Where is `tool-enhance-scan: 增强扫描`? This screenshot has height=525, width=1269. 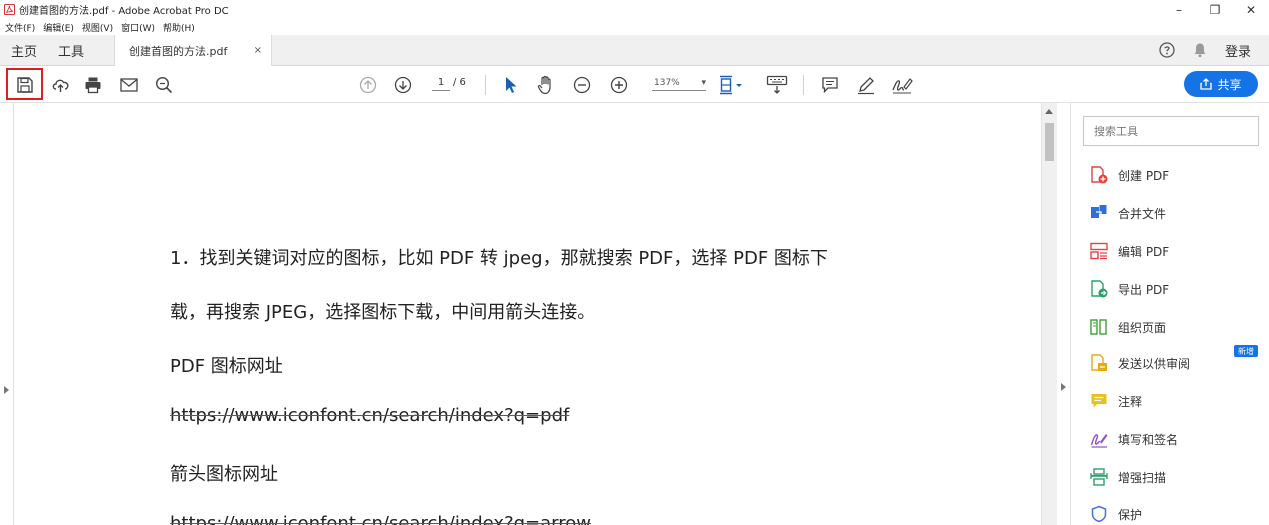 tool-enhance-scan: 增强扫描 is located at coordinates (1128, 477).